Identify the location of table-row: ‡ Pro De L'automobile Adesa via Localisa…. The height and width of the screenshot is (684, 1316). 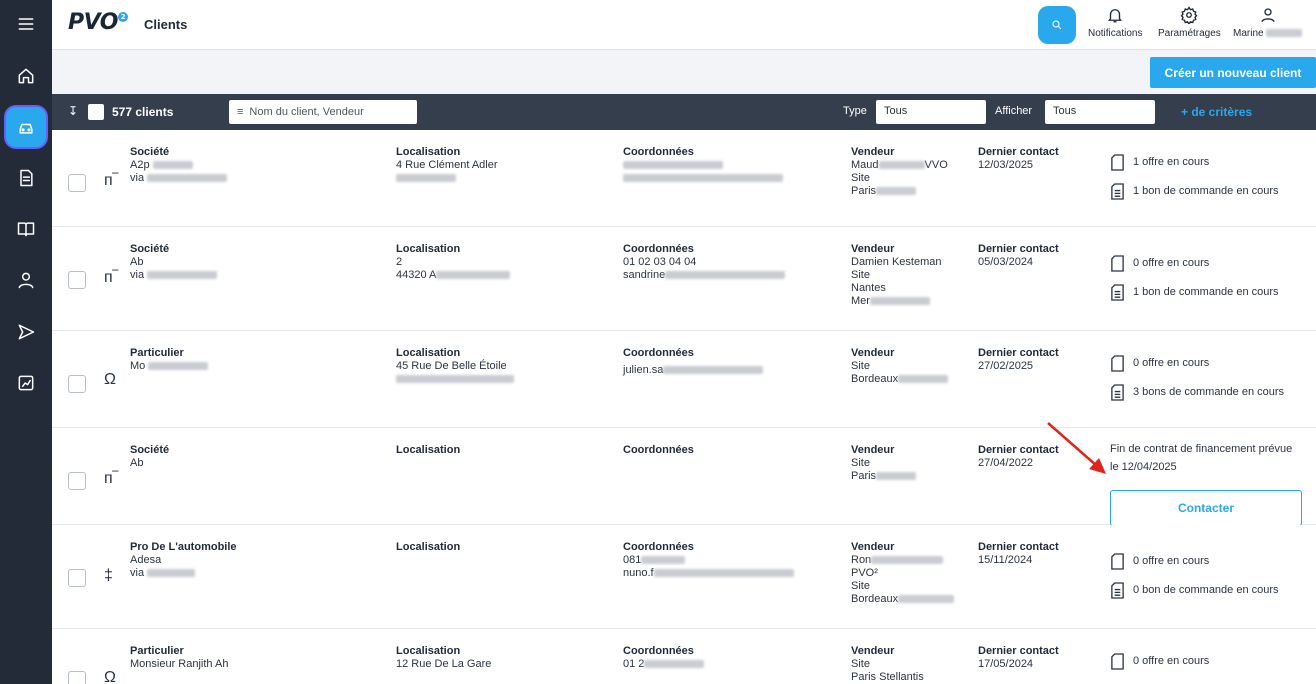
(684, 577).